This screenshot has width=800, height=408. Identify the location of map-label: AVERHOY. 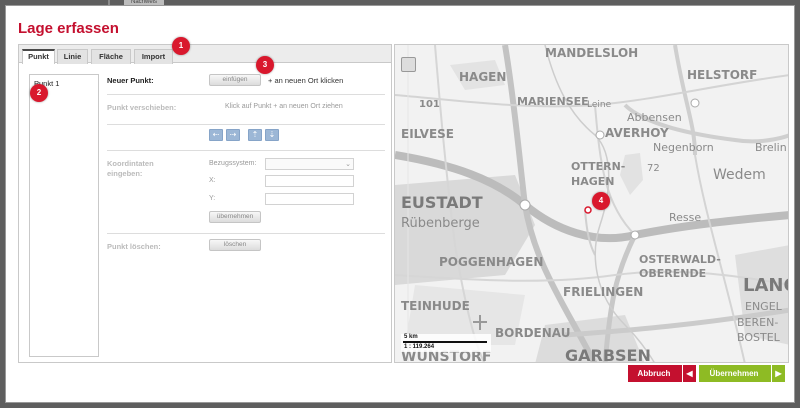
(637, 133).